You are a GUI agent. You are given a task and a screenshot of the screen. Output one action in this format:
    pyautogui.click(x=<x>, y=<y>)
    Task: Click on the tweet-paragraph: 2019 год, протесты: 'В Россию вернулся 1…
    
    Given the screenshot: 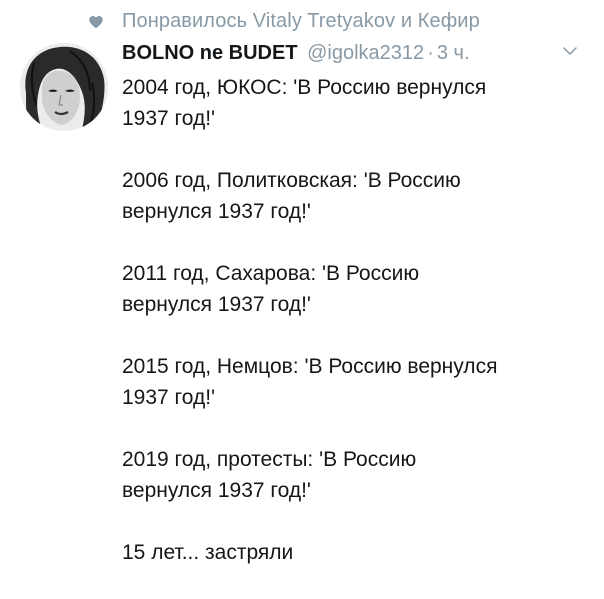 What is the action you would take?
    pyautogui.click(x=269, y=475)
    